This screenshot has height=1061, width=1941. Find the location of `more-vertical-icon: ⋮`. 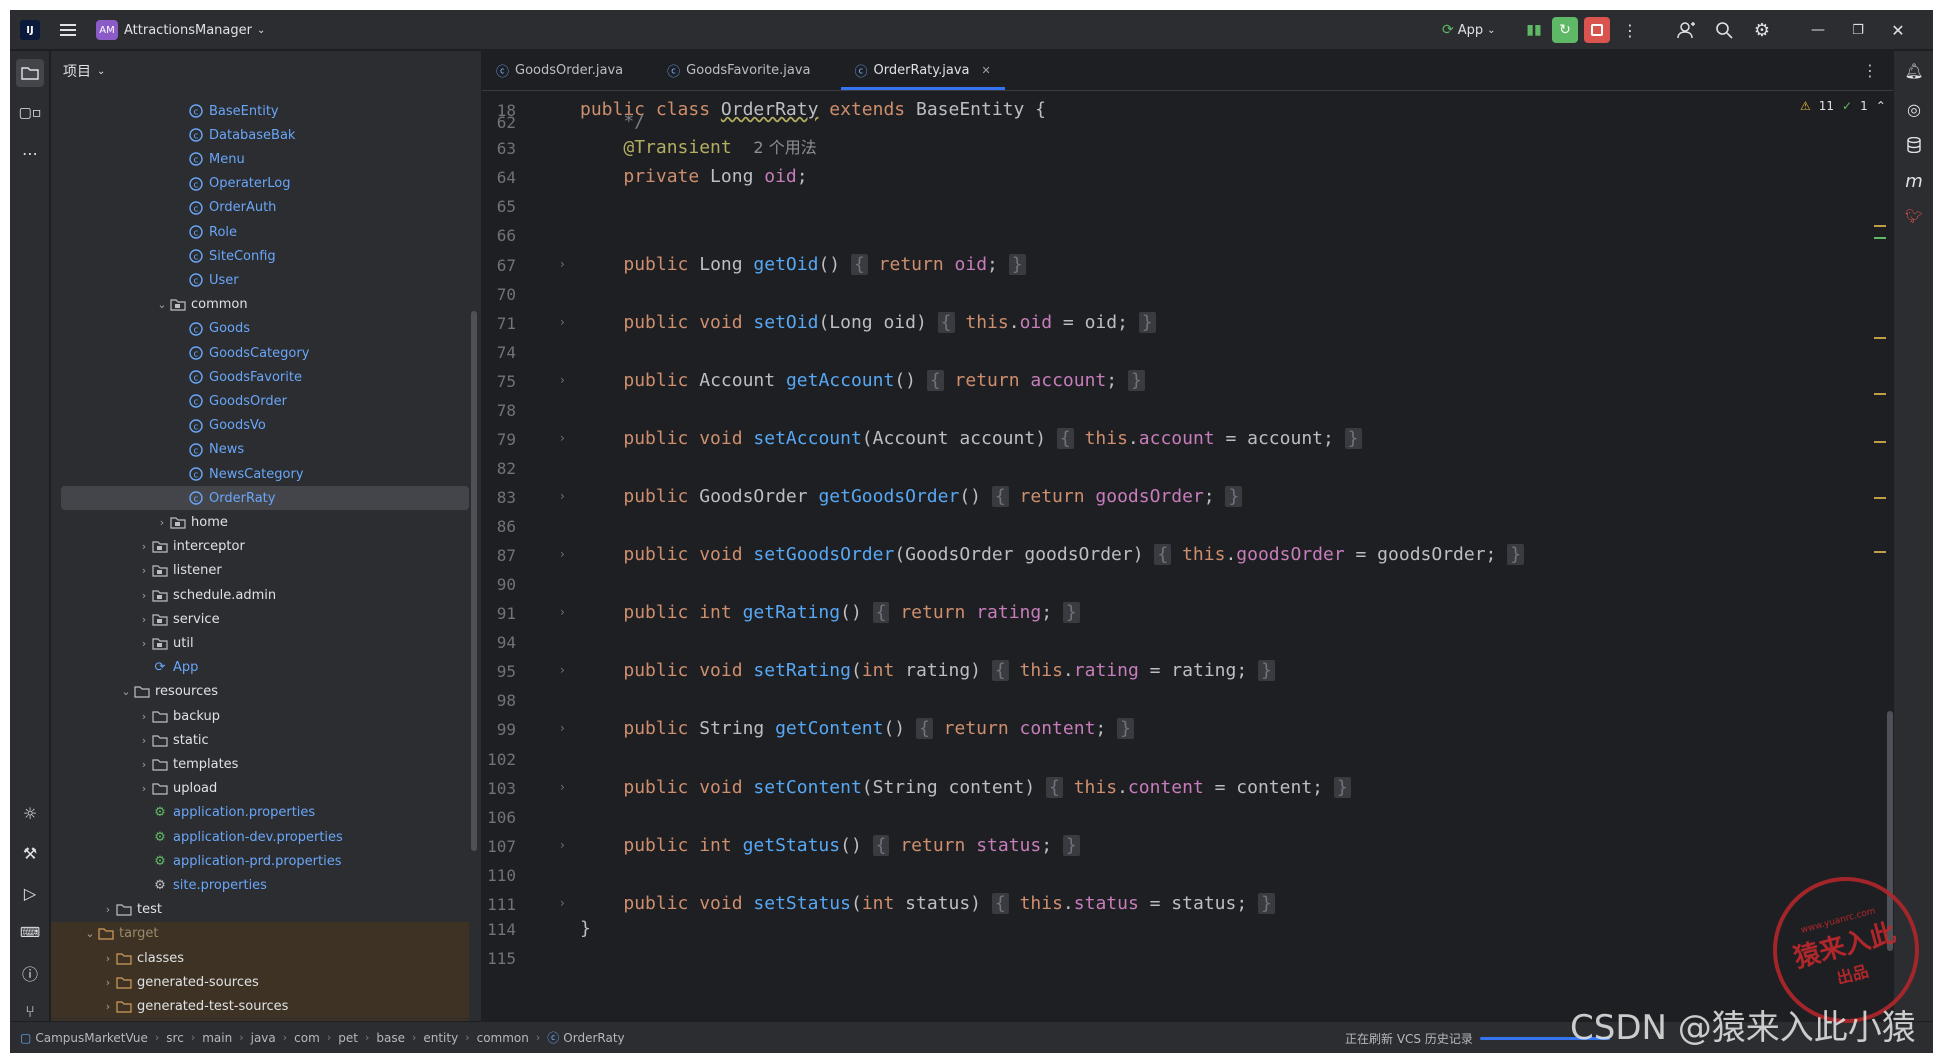

more-vertical-icon: ⋮ is located at coordinates (1630, 30).